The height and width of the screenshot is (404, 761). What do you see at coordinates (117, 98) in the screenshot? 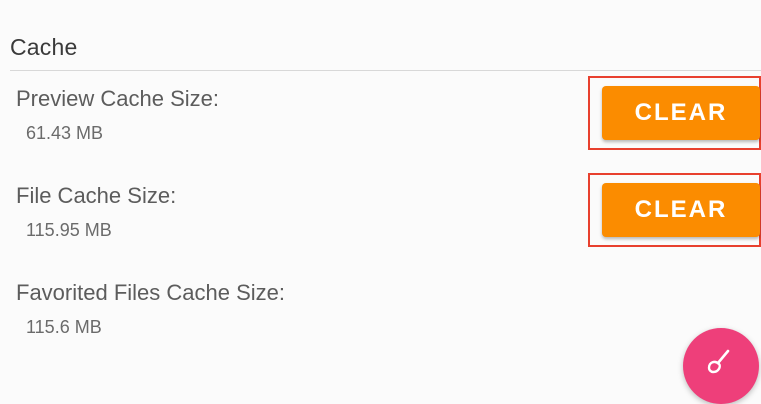
I see `preview-cache-label: Preview Cache Size:` at bounding box center [117, 98].